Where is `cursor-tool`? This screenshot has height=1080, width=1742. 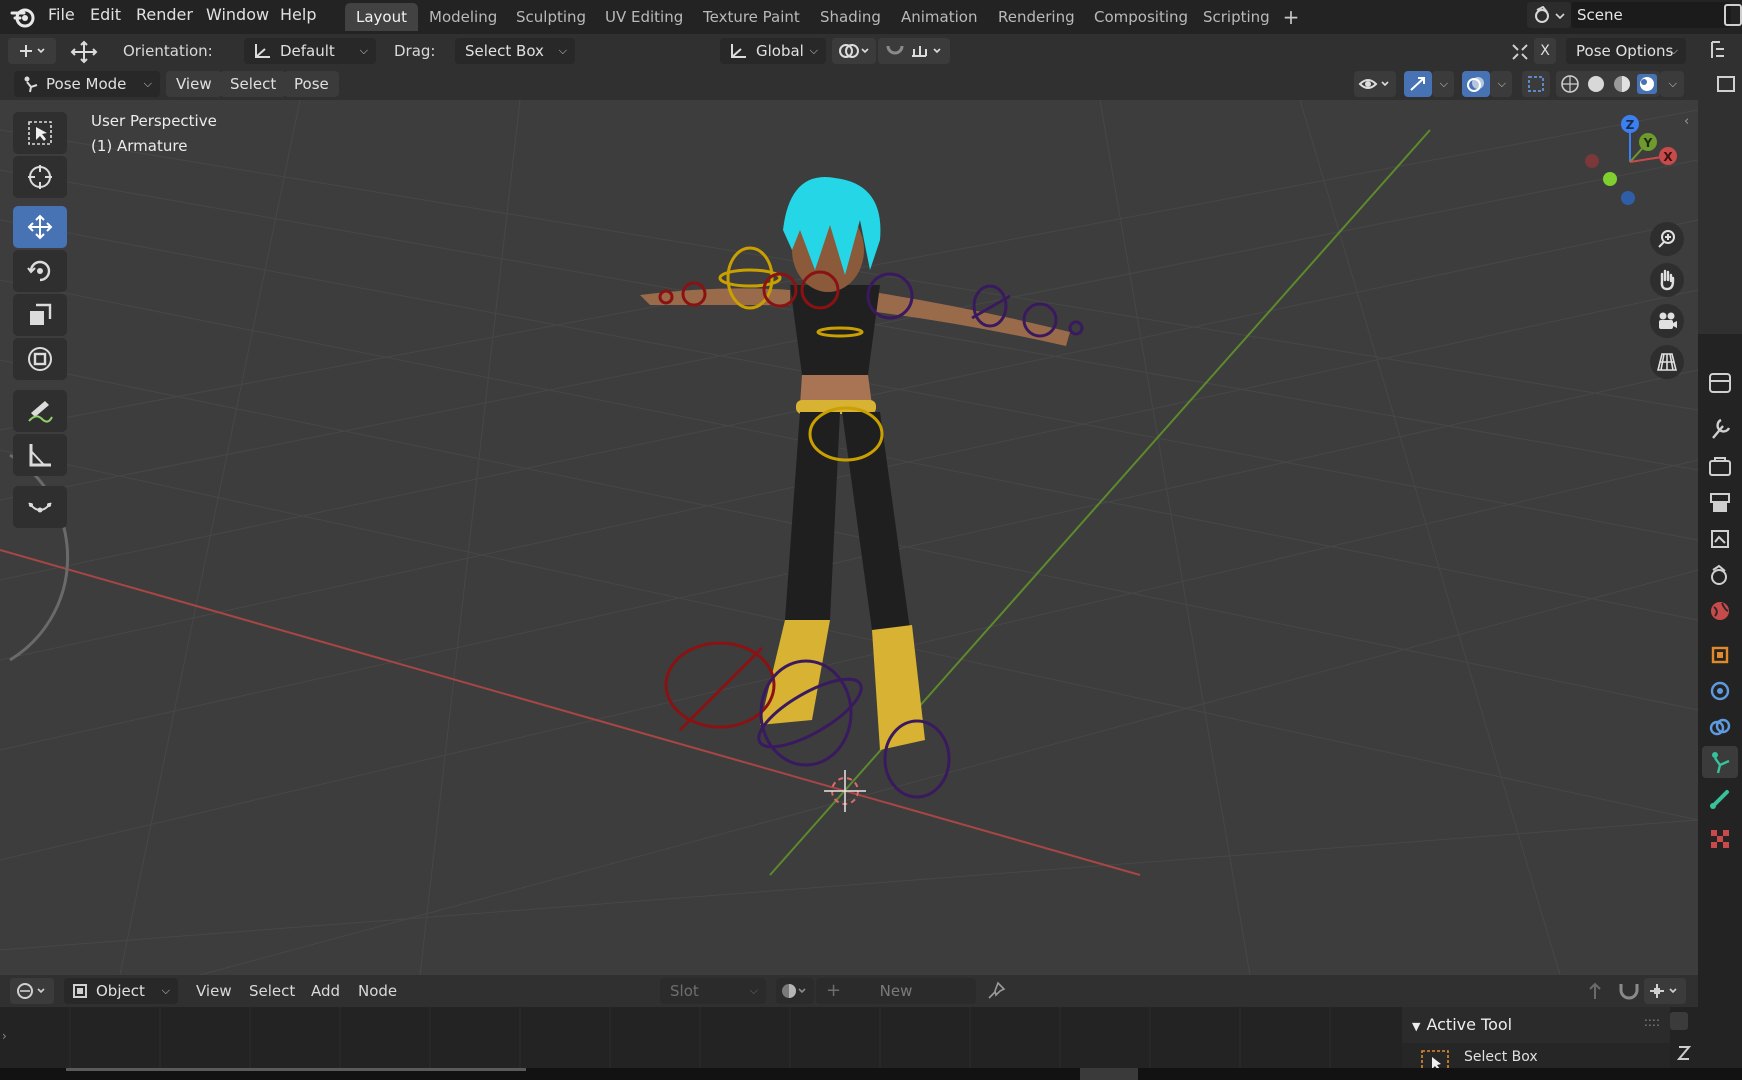
cursor-tool is located at coordinates (40, 177).